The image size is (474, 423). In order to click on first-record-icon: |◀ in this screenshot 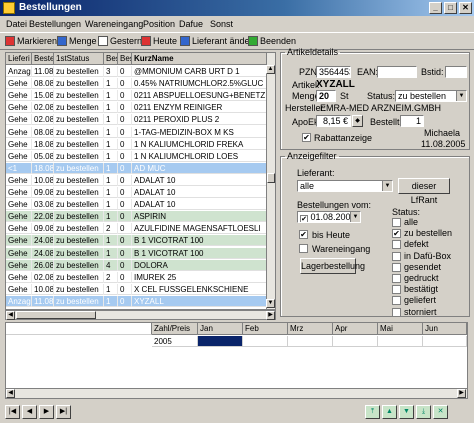, I will do `click(12, 412)`.